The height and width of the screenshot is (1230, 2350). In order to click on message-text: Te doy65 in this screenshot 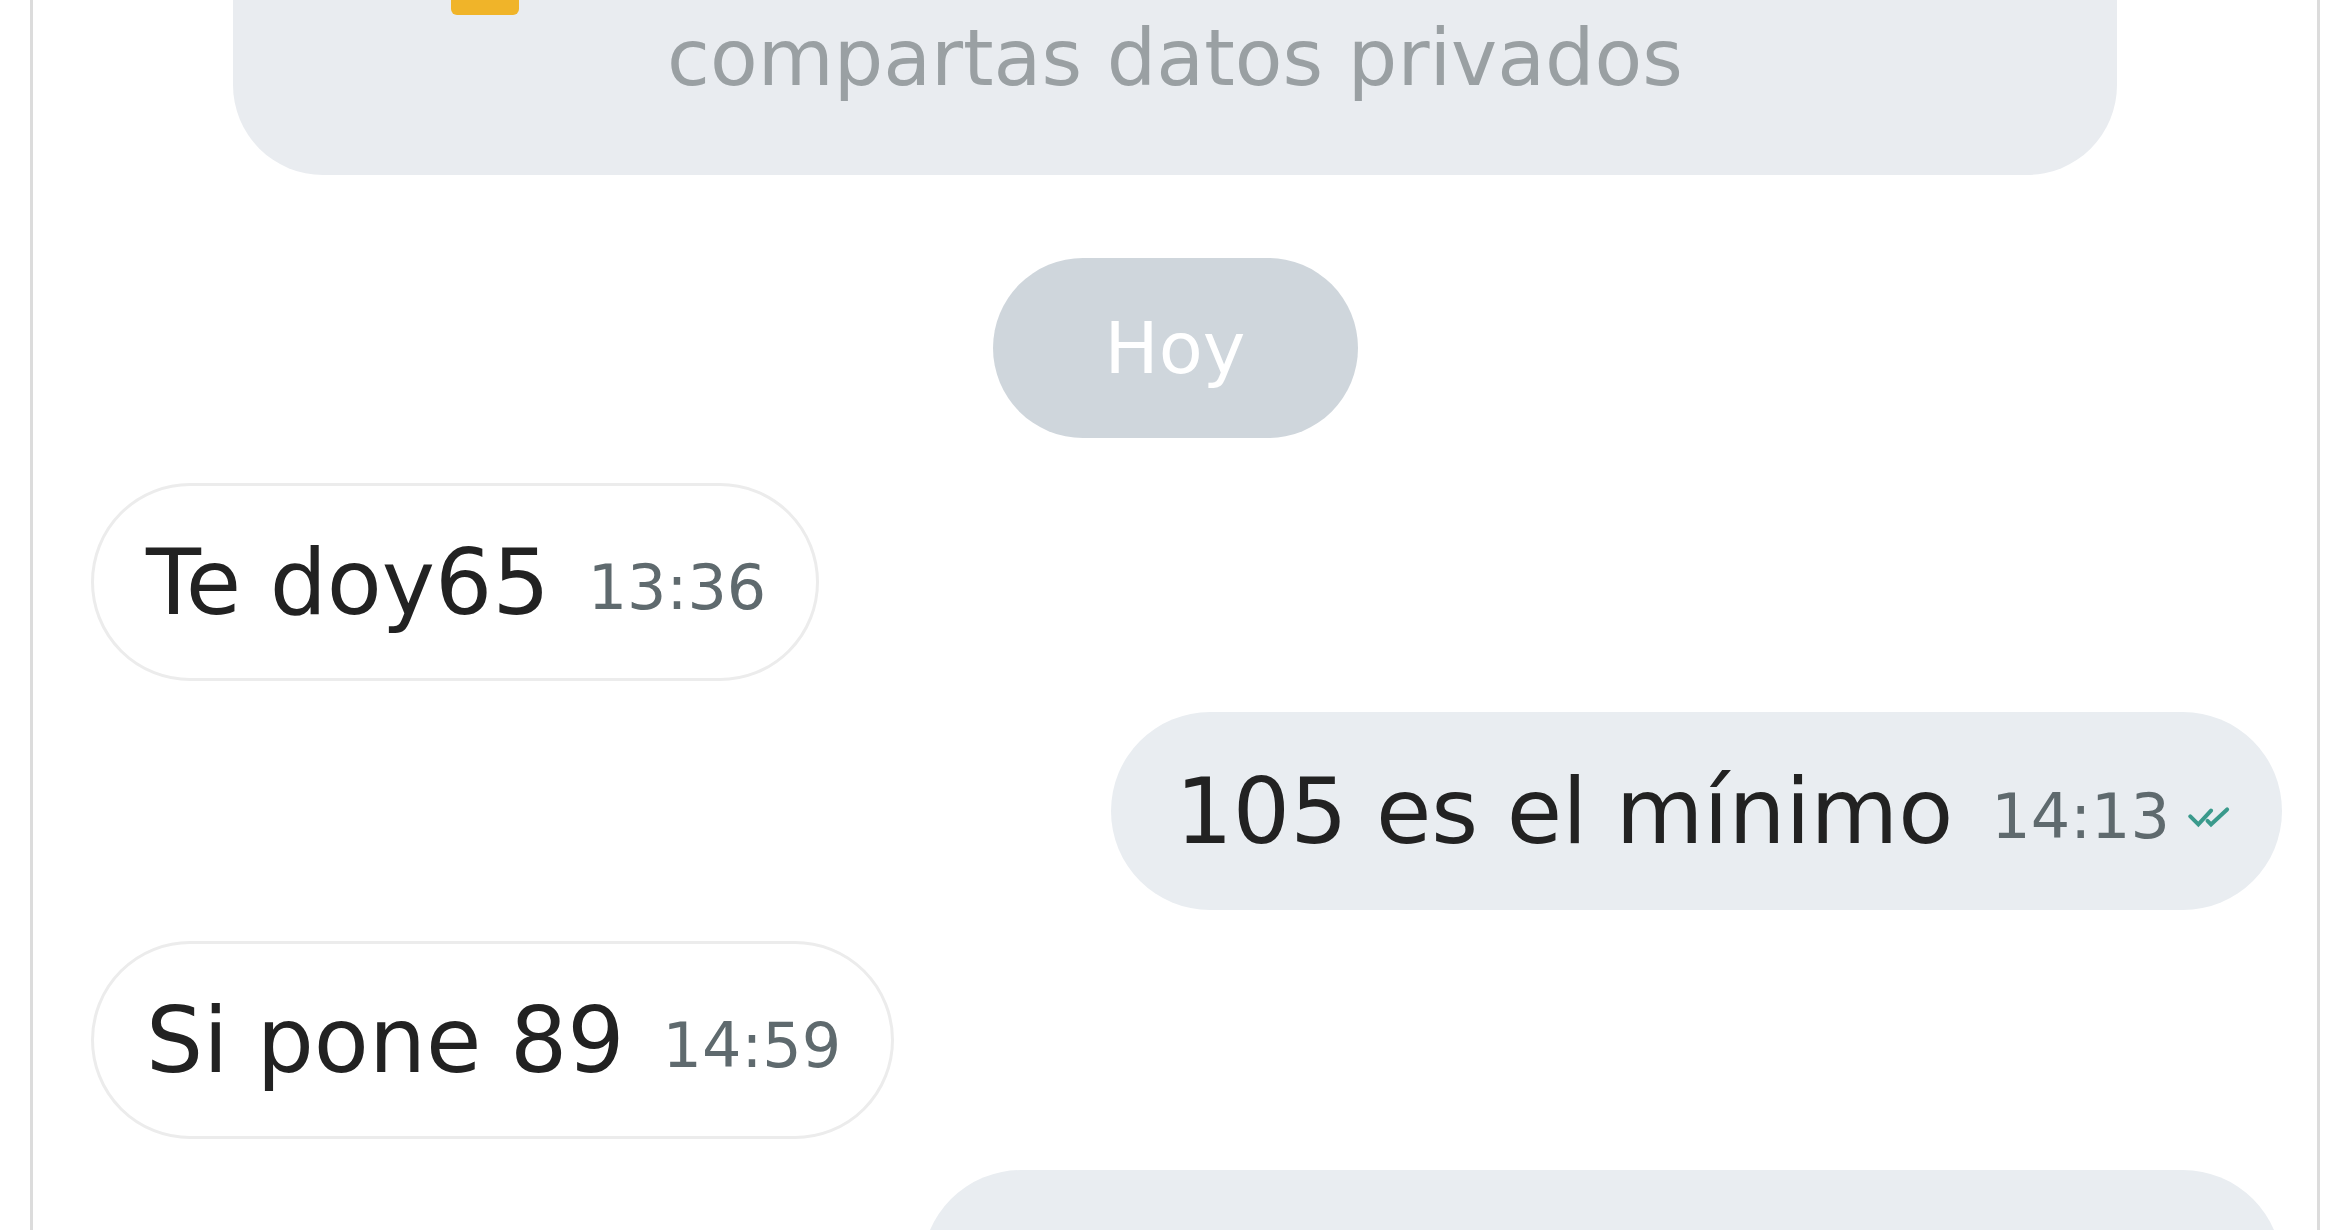, I will do `click(348, 582)`.